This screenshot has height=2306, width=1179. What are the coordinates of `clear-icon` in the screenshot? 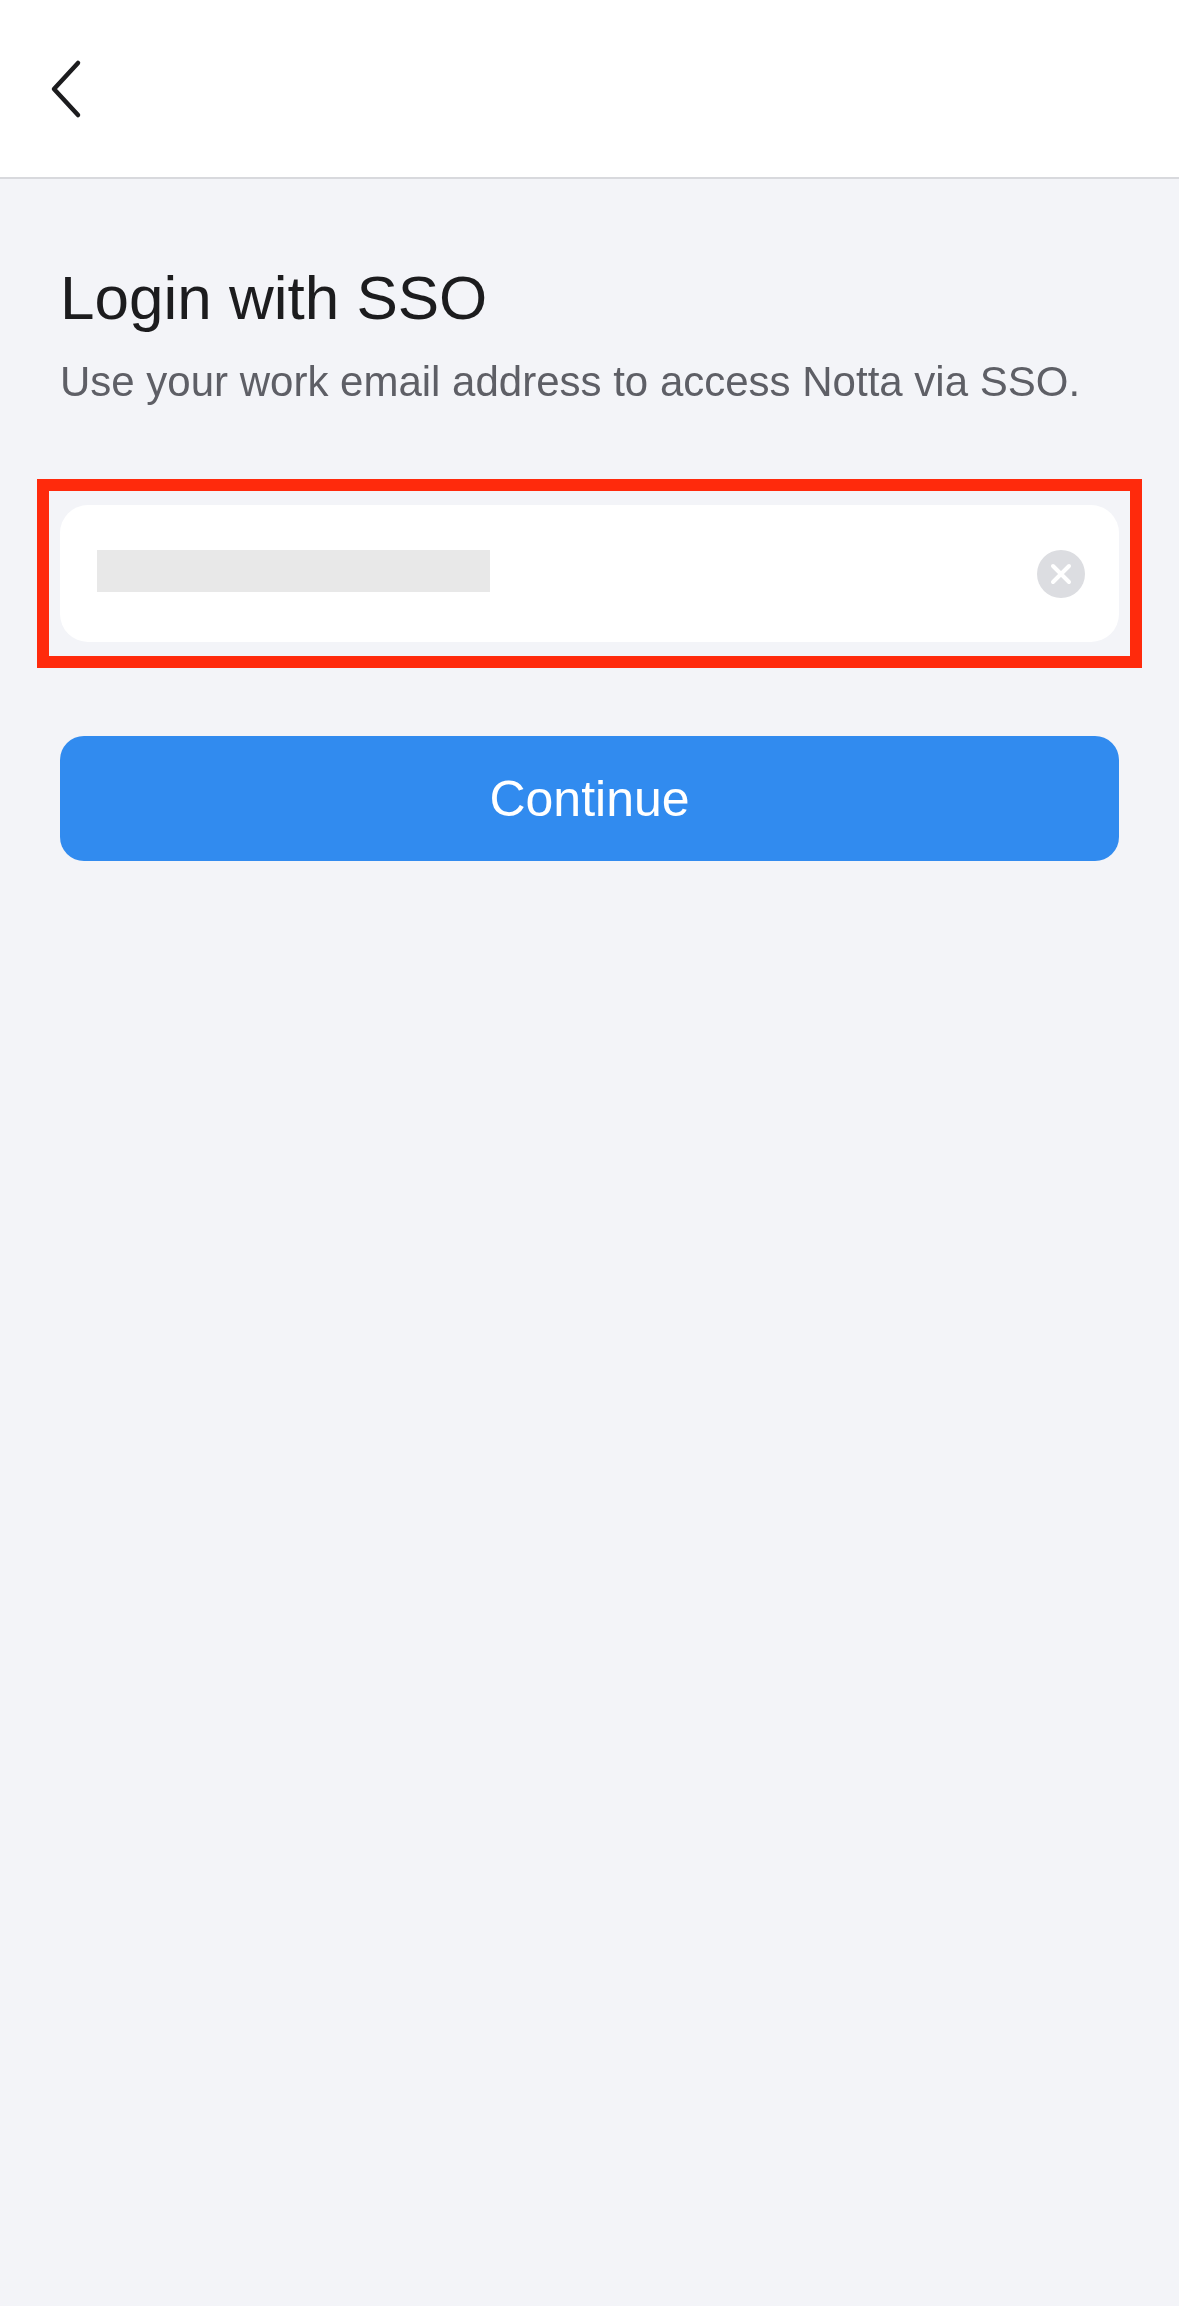 It's located at (1061, 573).